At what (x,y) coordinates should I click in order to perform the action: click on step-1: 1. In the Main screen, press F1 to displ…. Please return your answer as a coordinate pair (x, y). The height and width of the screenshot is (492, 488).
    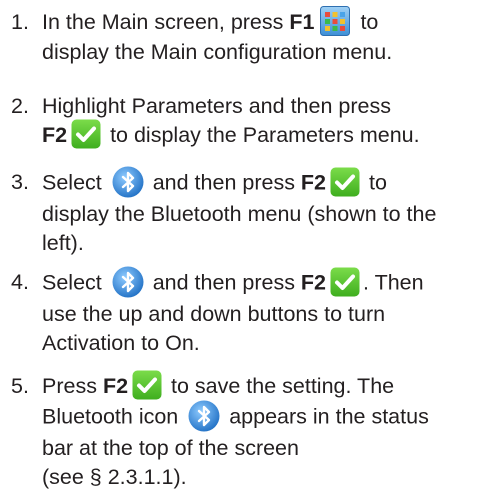
    Looking at the image, I should click on (244, 42).